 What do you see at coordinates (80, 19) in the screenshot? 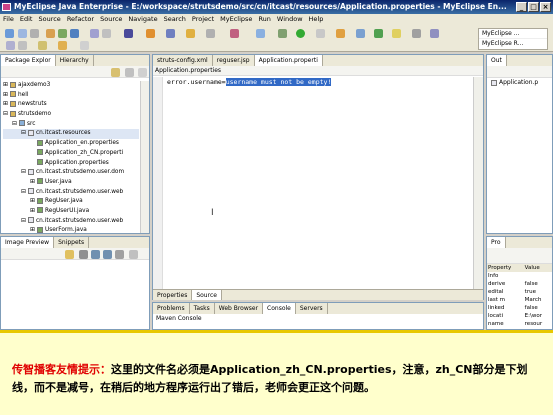
I see `menu-refactor: Refactor` at bounding box center [80, 19].